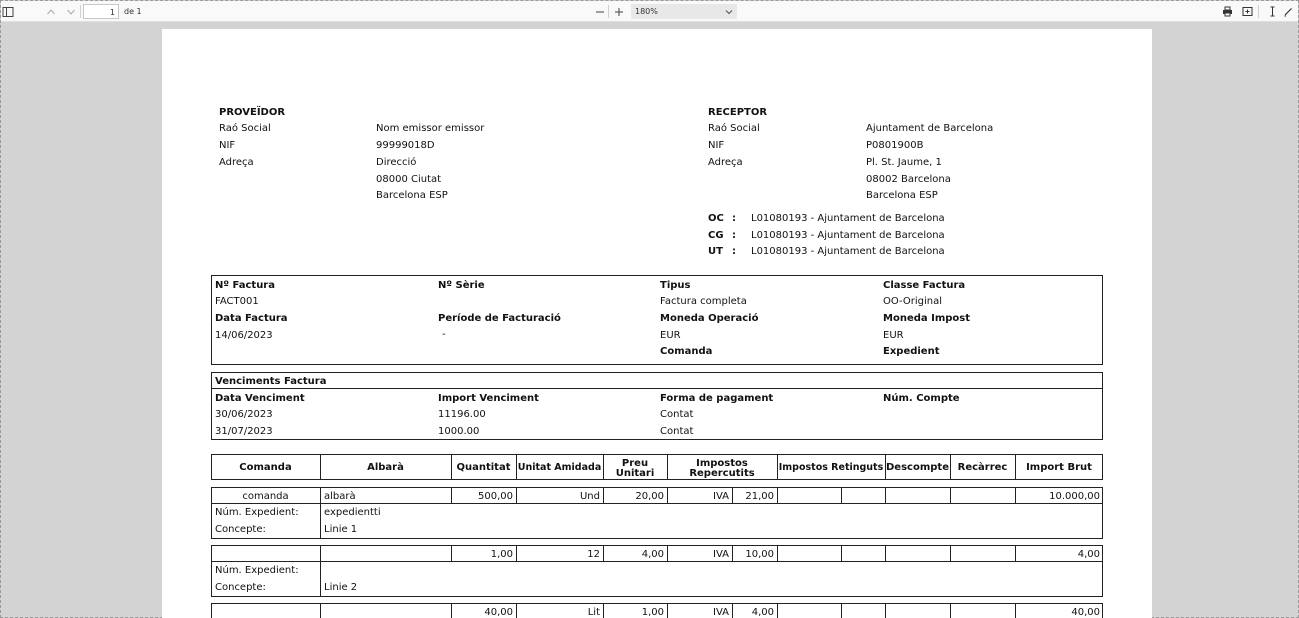  Describe the element at coordinates (245, 128) in the screenshot. I see `supplier-label: Raó Social` at that location.